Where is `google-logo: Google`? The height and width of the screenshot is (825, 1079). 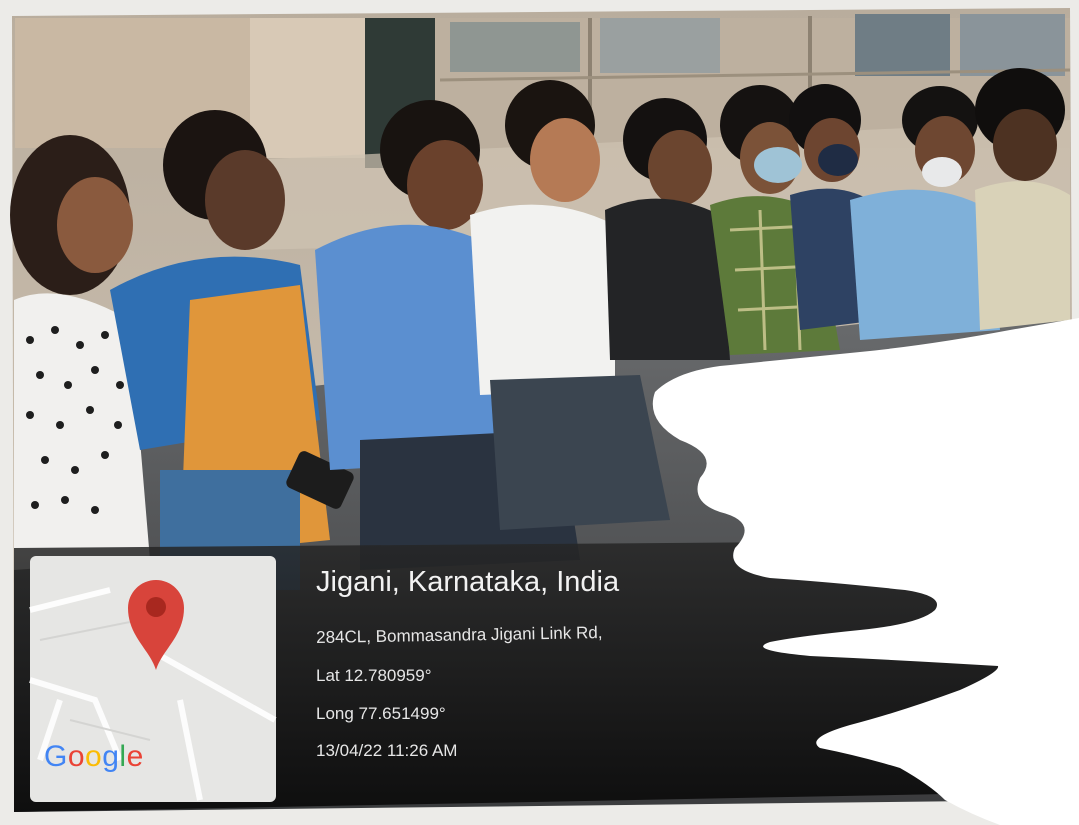 google-logo: Google is located at coordinates (94, 757).